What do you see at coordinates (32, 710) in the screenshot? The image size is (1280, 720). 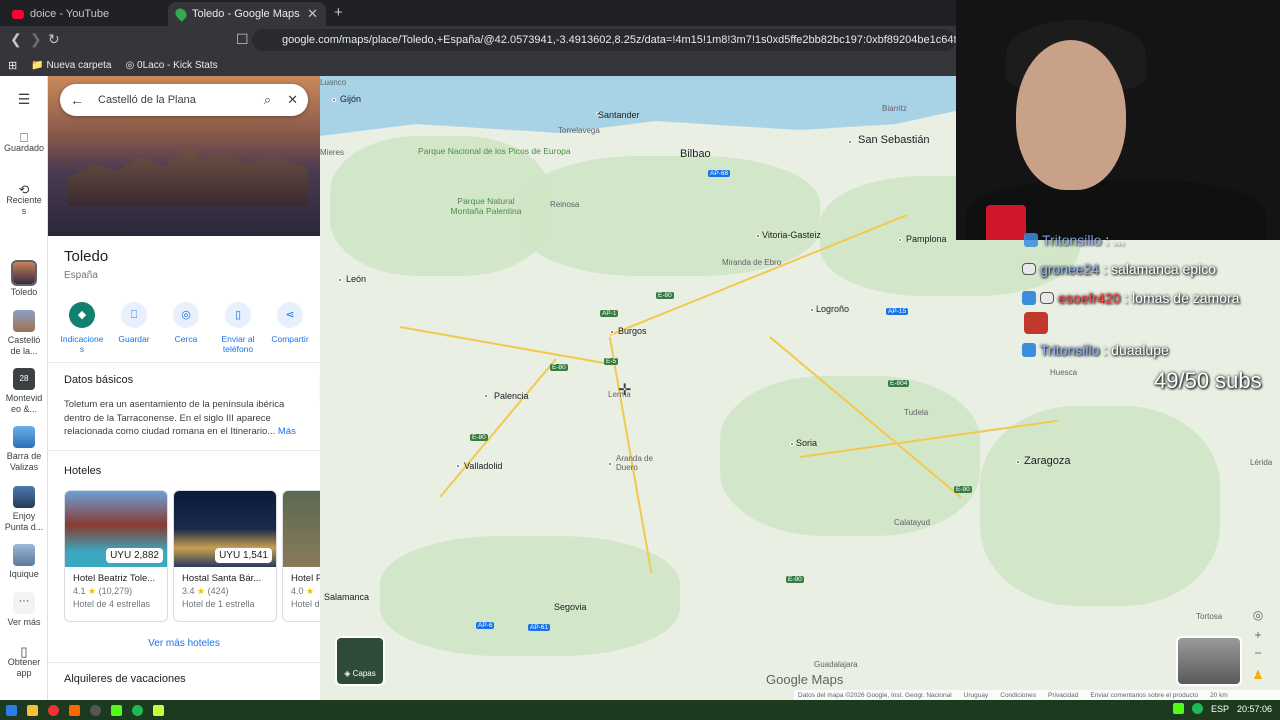 I see `file-explorer-icon` at bounding box center [32, 710].